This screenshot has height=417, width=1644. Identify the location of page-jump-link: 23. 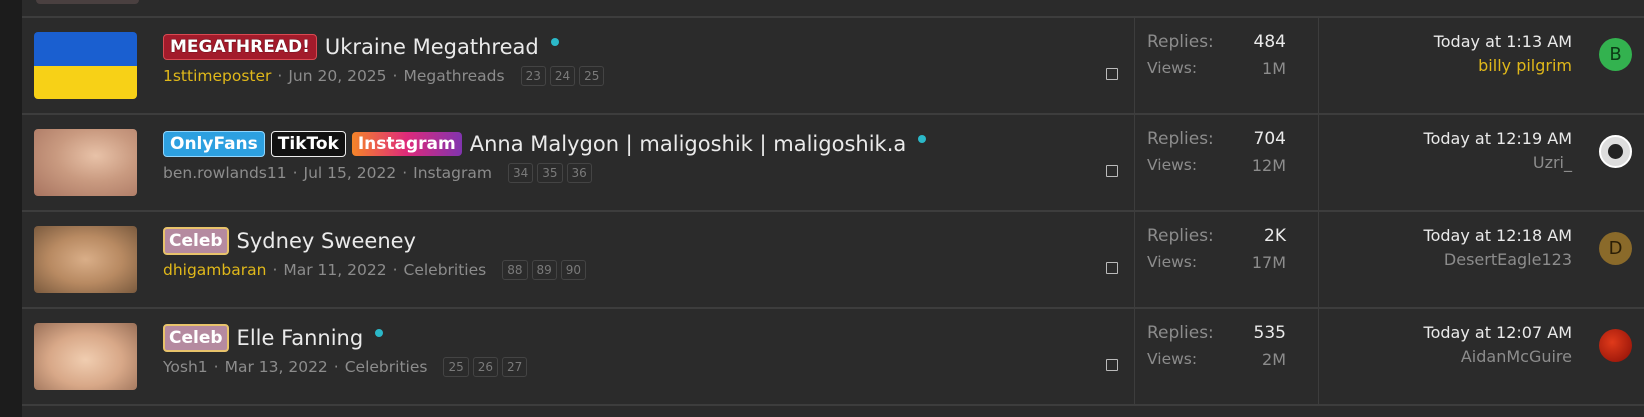
(533, 76).